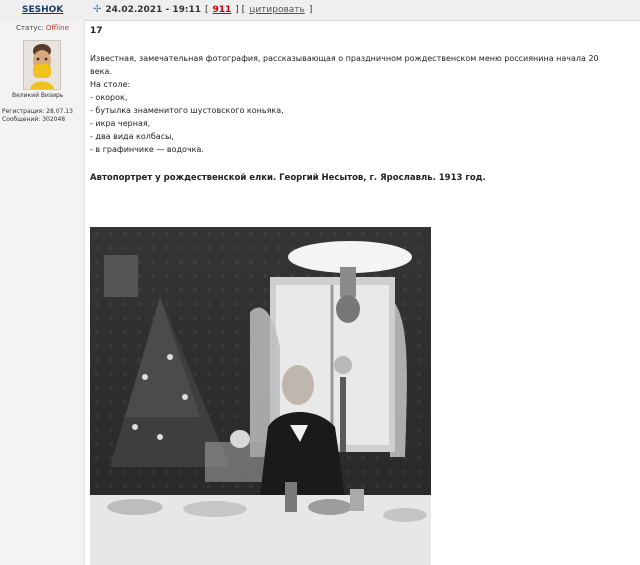 The image size is (640, 565). What do you see at coordinates (42, 292) in the screenshot?
I see `author-sidebar` at bounding box center [42, 292].